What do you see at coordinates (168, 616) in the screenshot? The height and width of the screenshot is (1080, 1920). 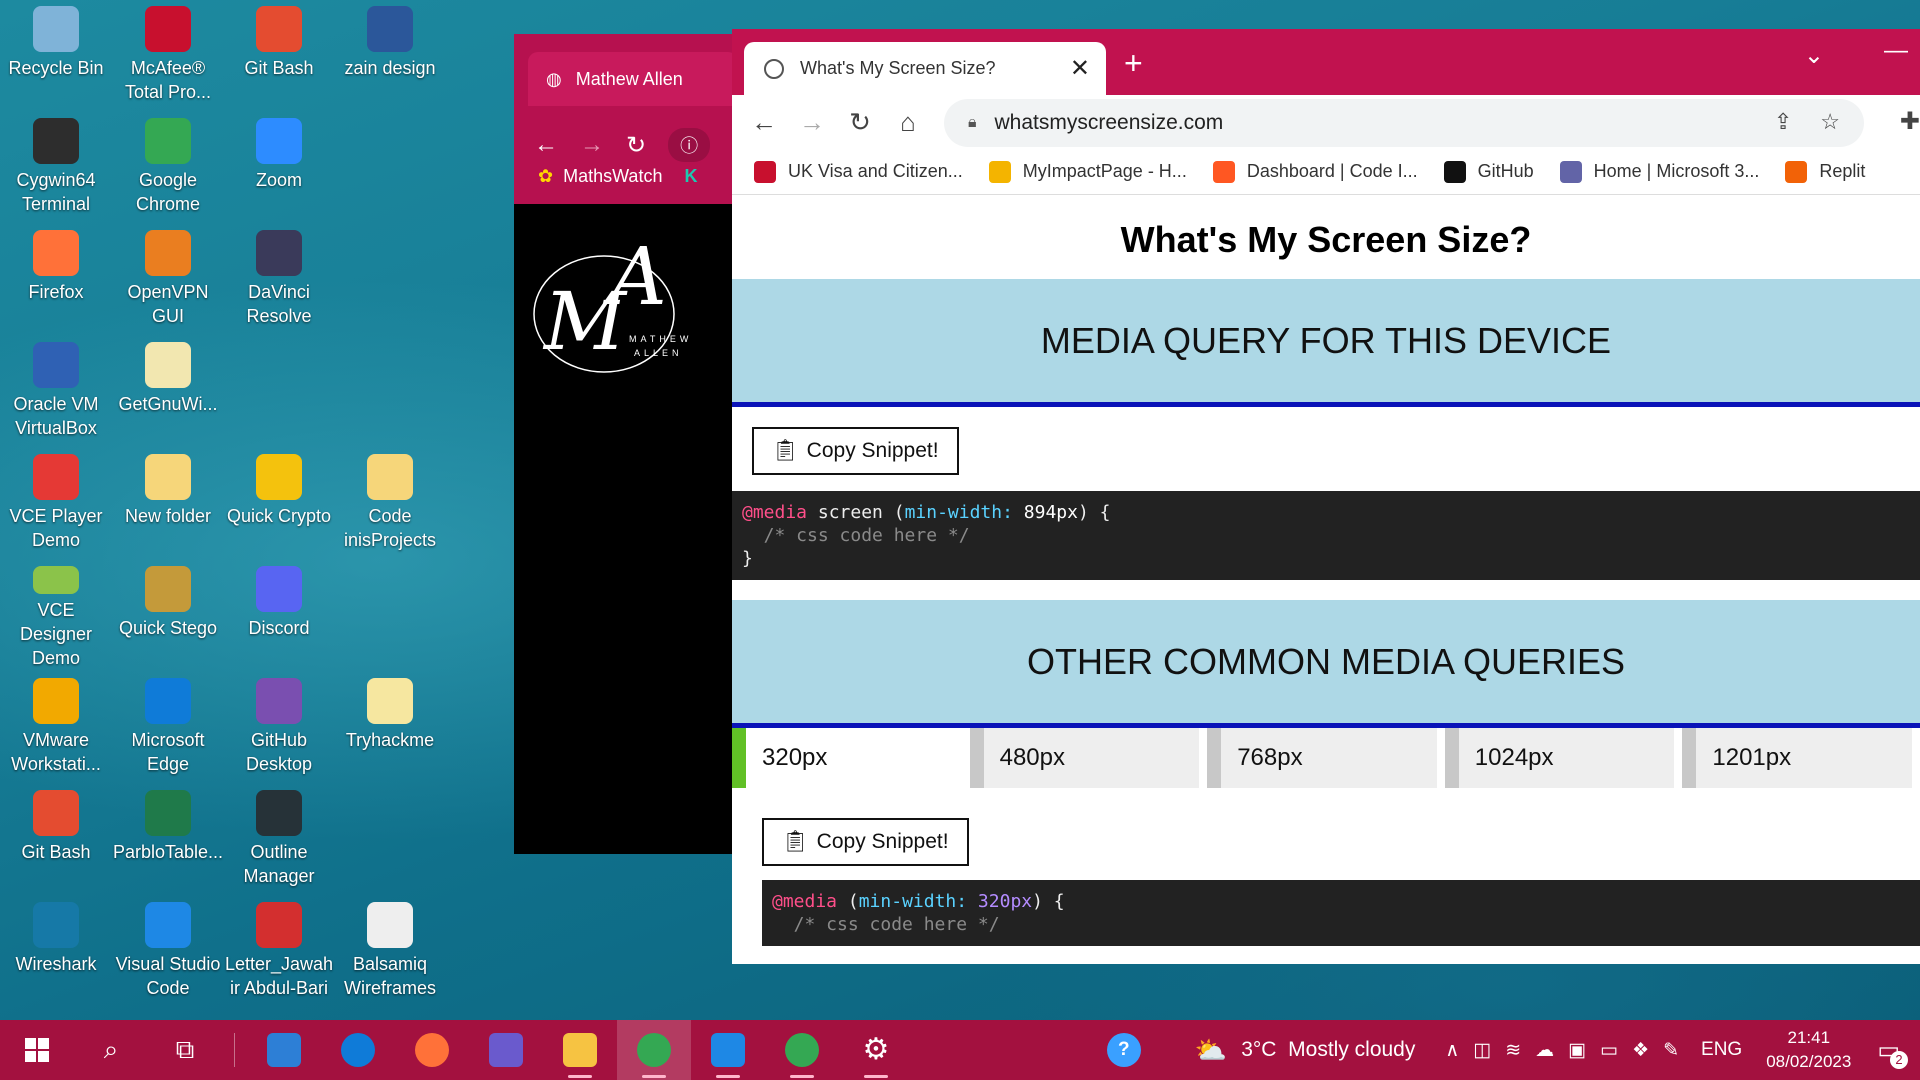 I see `desktop-icon: Quick Stego` at bounding box center [168, 616].